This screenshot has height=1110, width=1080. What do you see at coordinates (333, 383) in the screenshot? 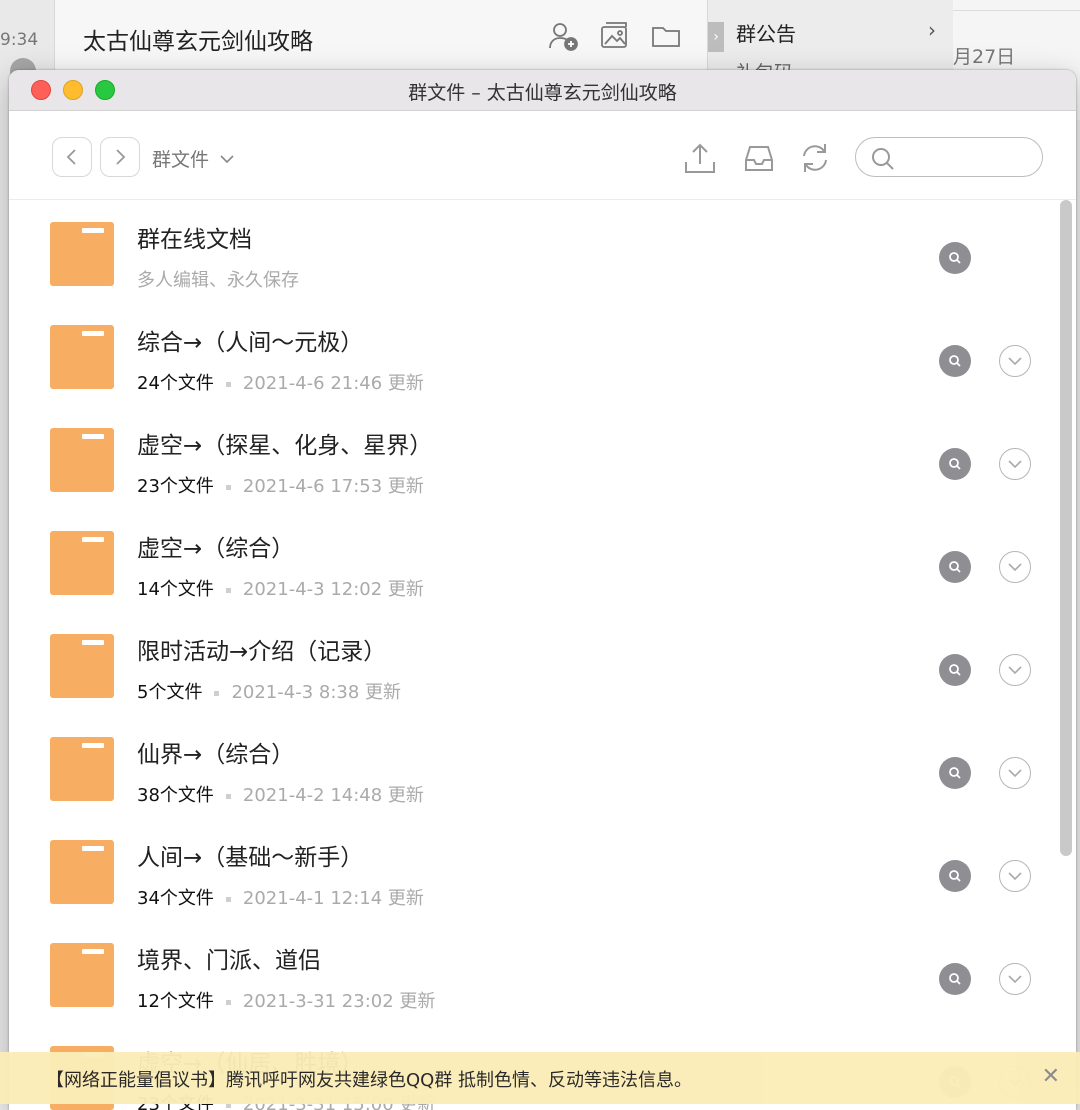
I see `file-updated: 2021-4-6 21:46 更新` at bounding box center [333, 383].